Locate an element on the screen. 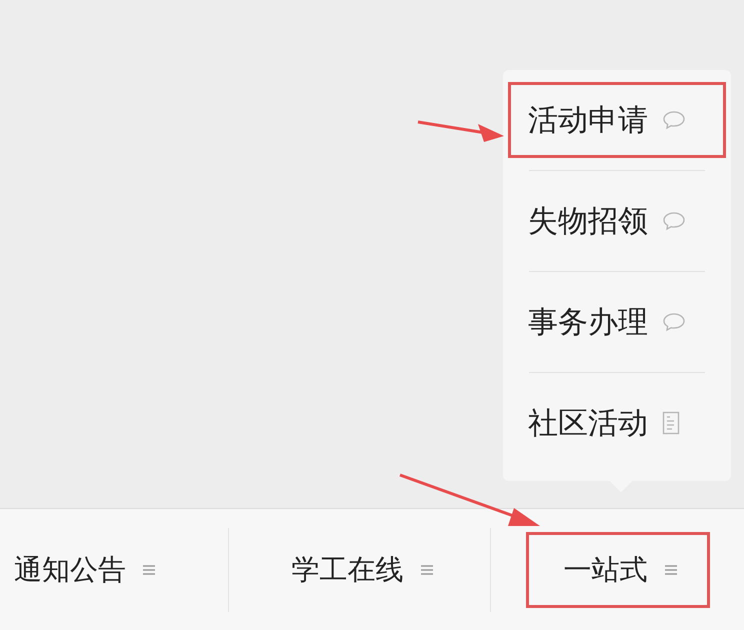 This screenshot has width=744, height=630. menu-item: 事务办理 is located at coordinates (617, 322).